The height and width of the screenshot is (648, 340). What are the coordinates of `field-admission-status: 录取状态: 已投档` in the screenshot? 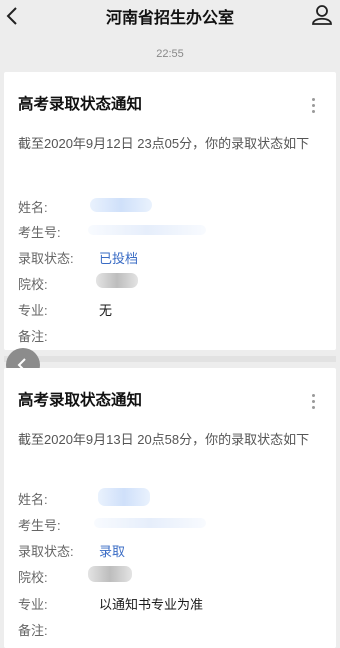 It's located at (173, 257).